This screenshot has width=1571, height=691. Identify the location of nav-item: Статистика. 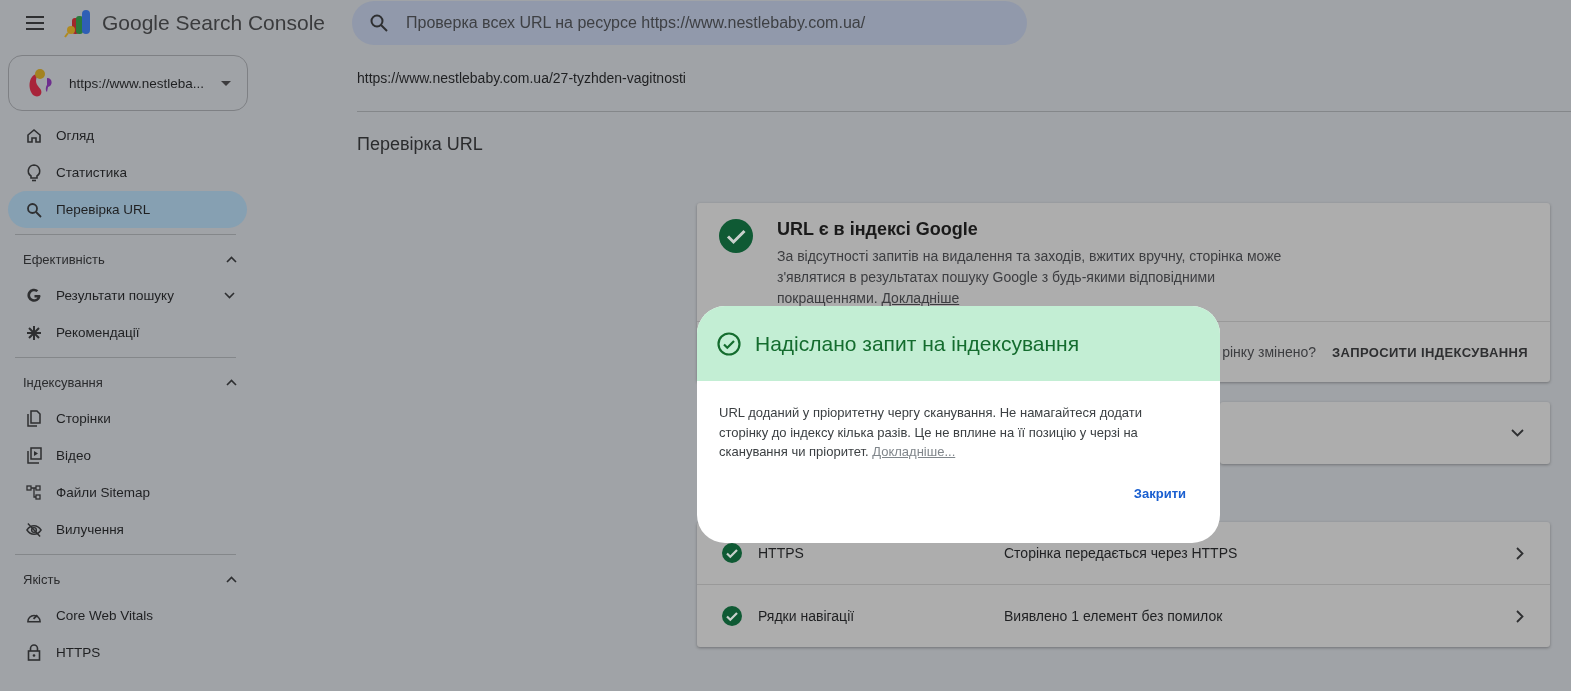
(127, 172).